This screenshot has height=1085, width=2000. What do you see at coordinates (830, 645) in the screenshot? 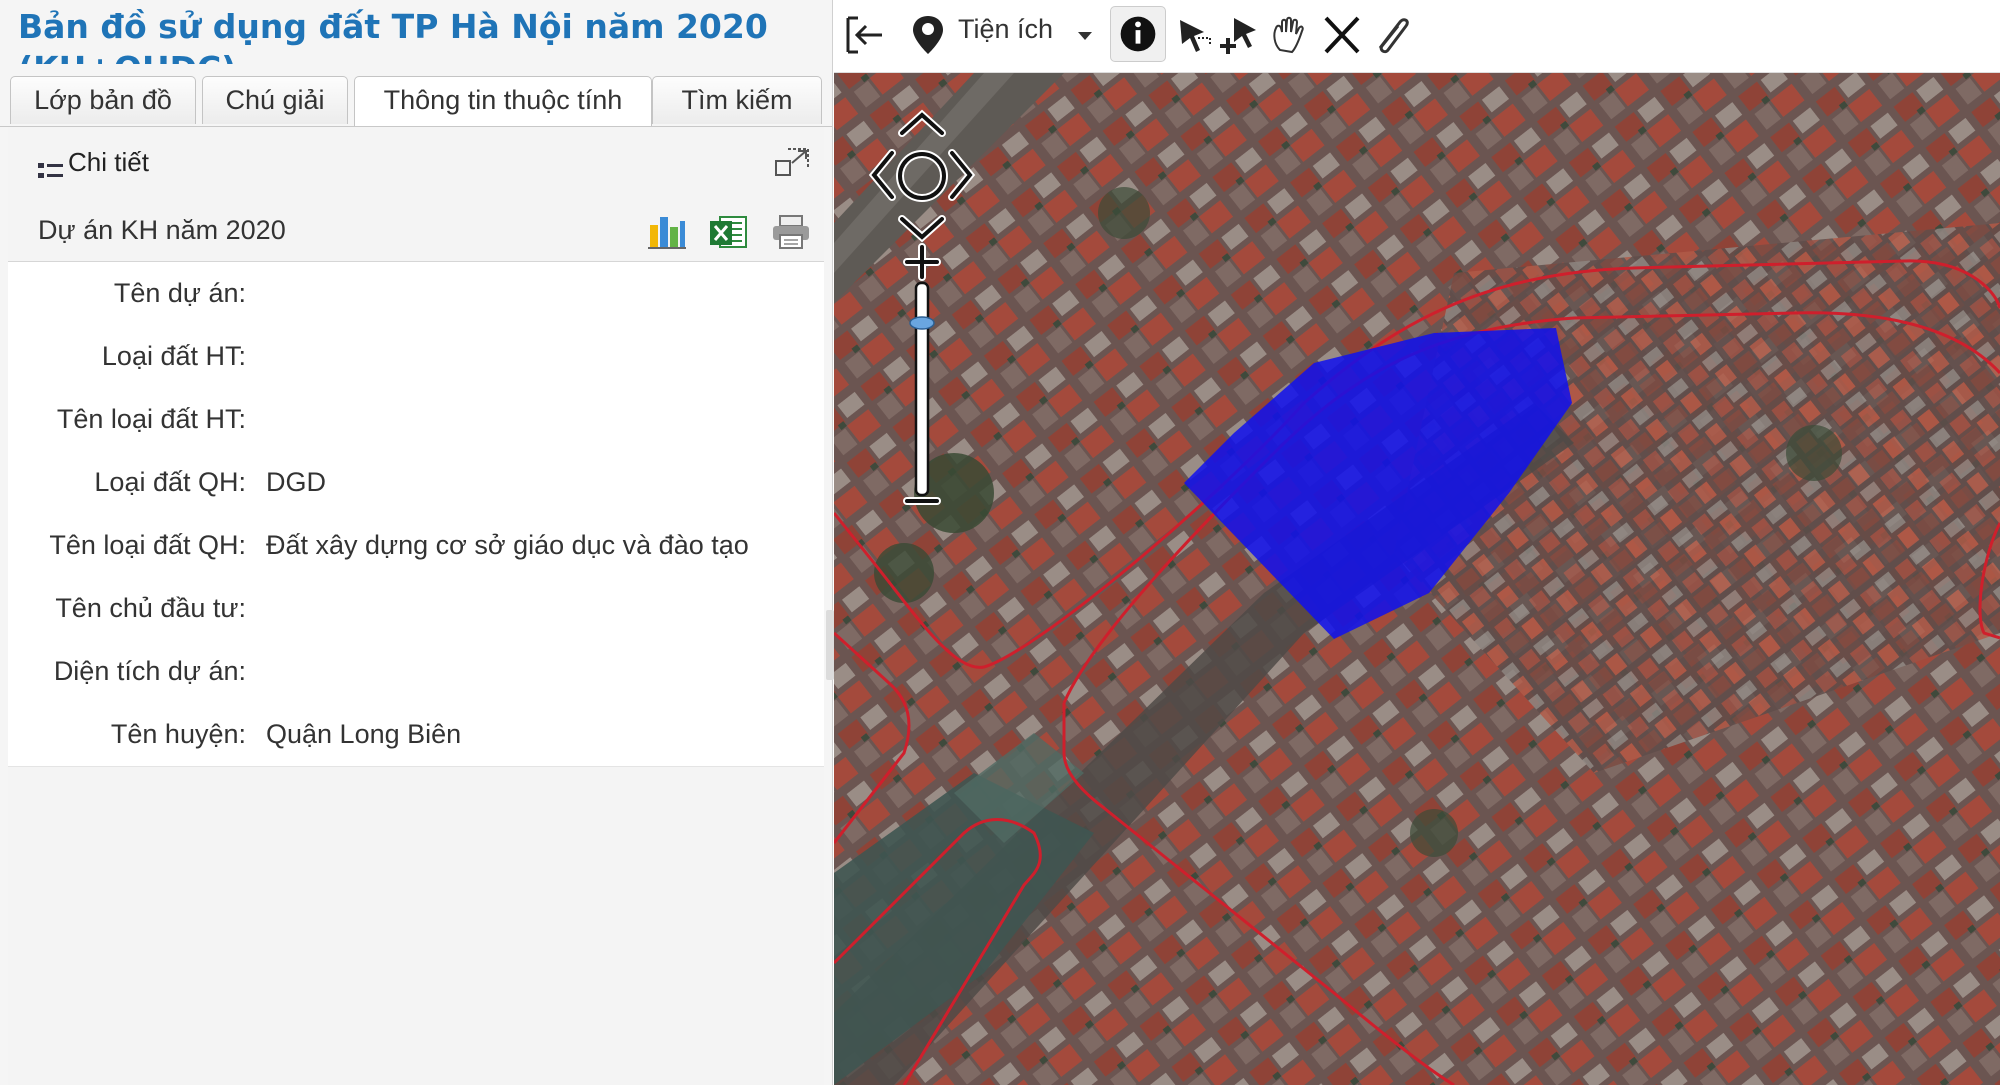
I see `panel-splitter` at bounding box center [830, 645].